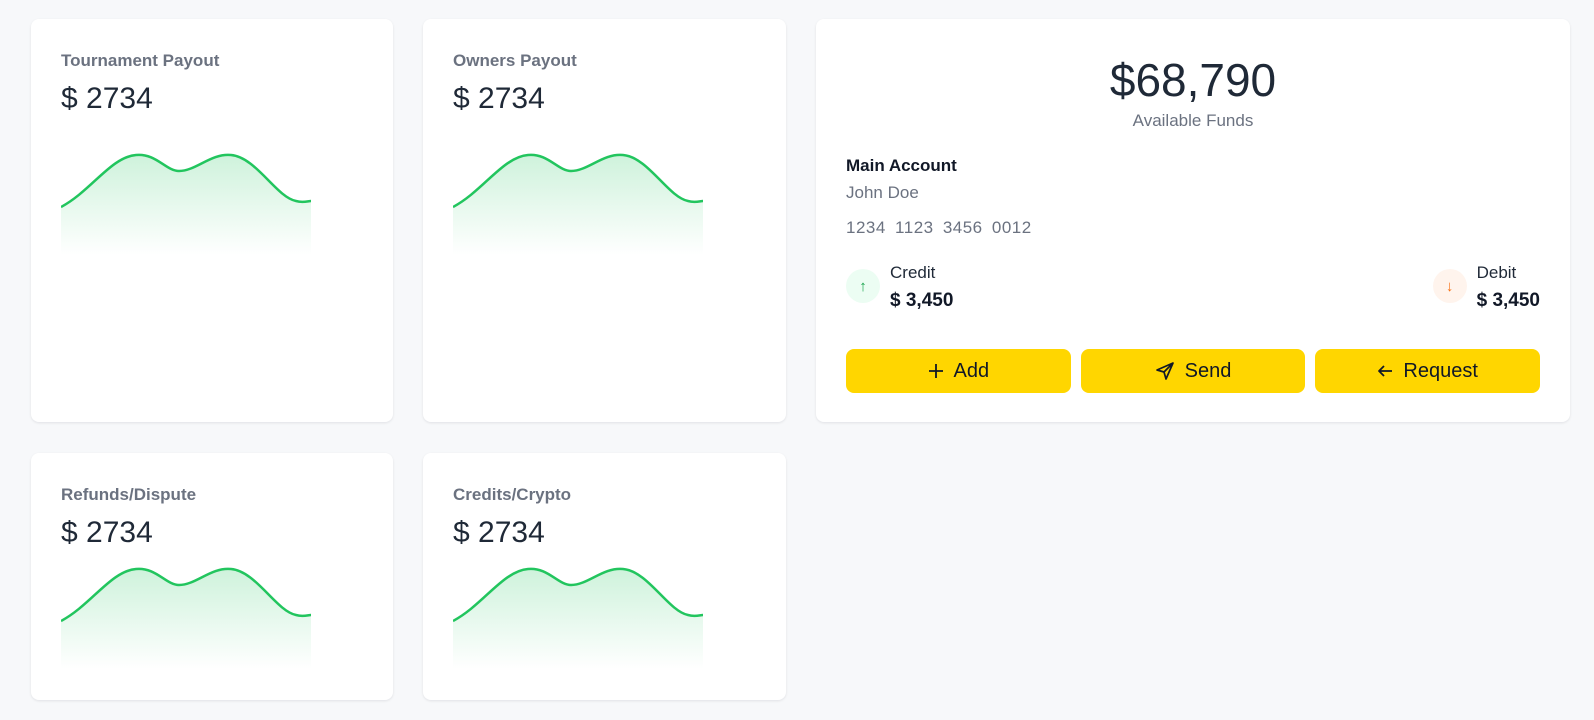 Image resolution: width=1594 pixels, height=720 pixels. I want to click on send-icon, so click(1165, 371).